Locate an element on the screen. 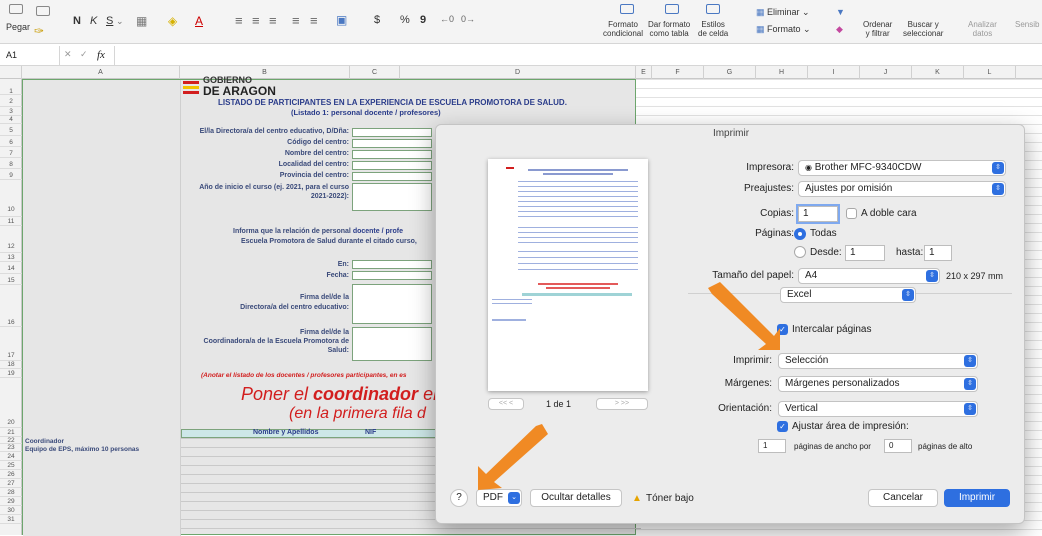 The image size is (1042, 536). row-header: 27 is located at coordinates (11, 483).